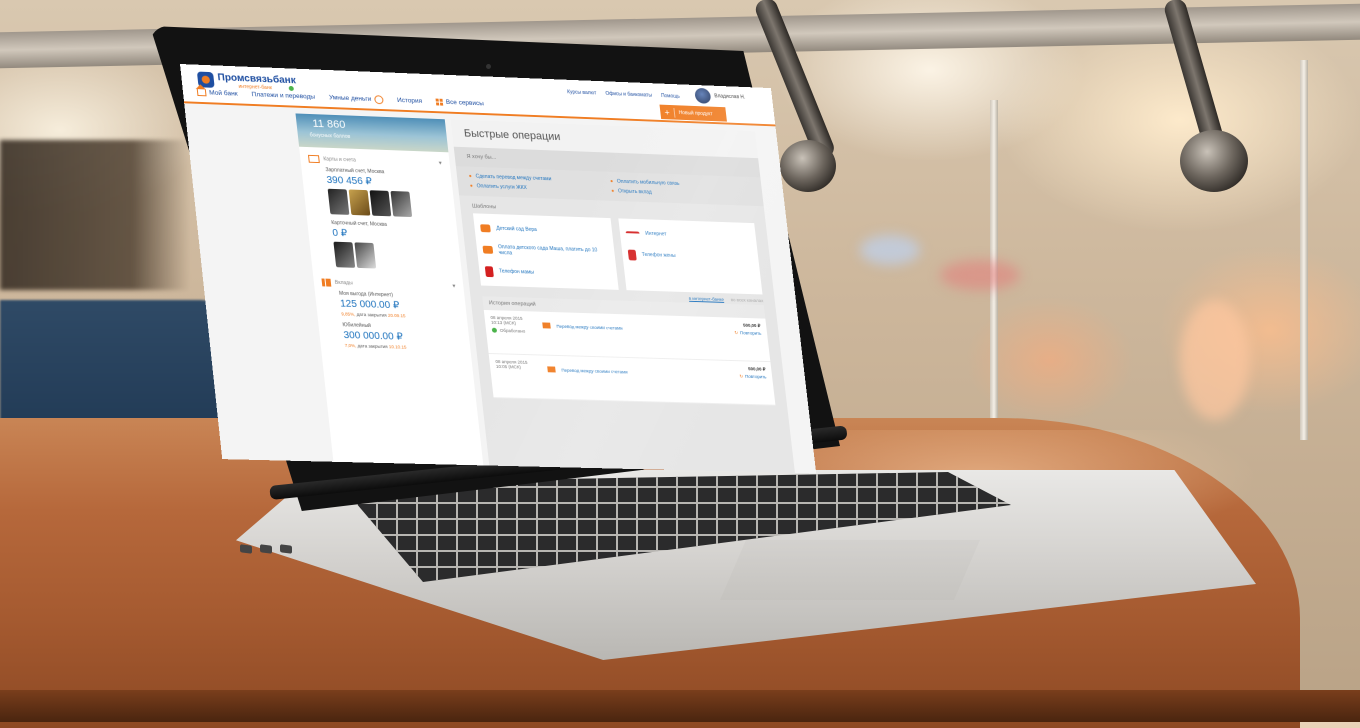 Image resolution: width=1360 pixels, height=728 pixels. I want to click on account-amount: 390 456 ₽, so click(349, 181).